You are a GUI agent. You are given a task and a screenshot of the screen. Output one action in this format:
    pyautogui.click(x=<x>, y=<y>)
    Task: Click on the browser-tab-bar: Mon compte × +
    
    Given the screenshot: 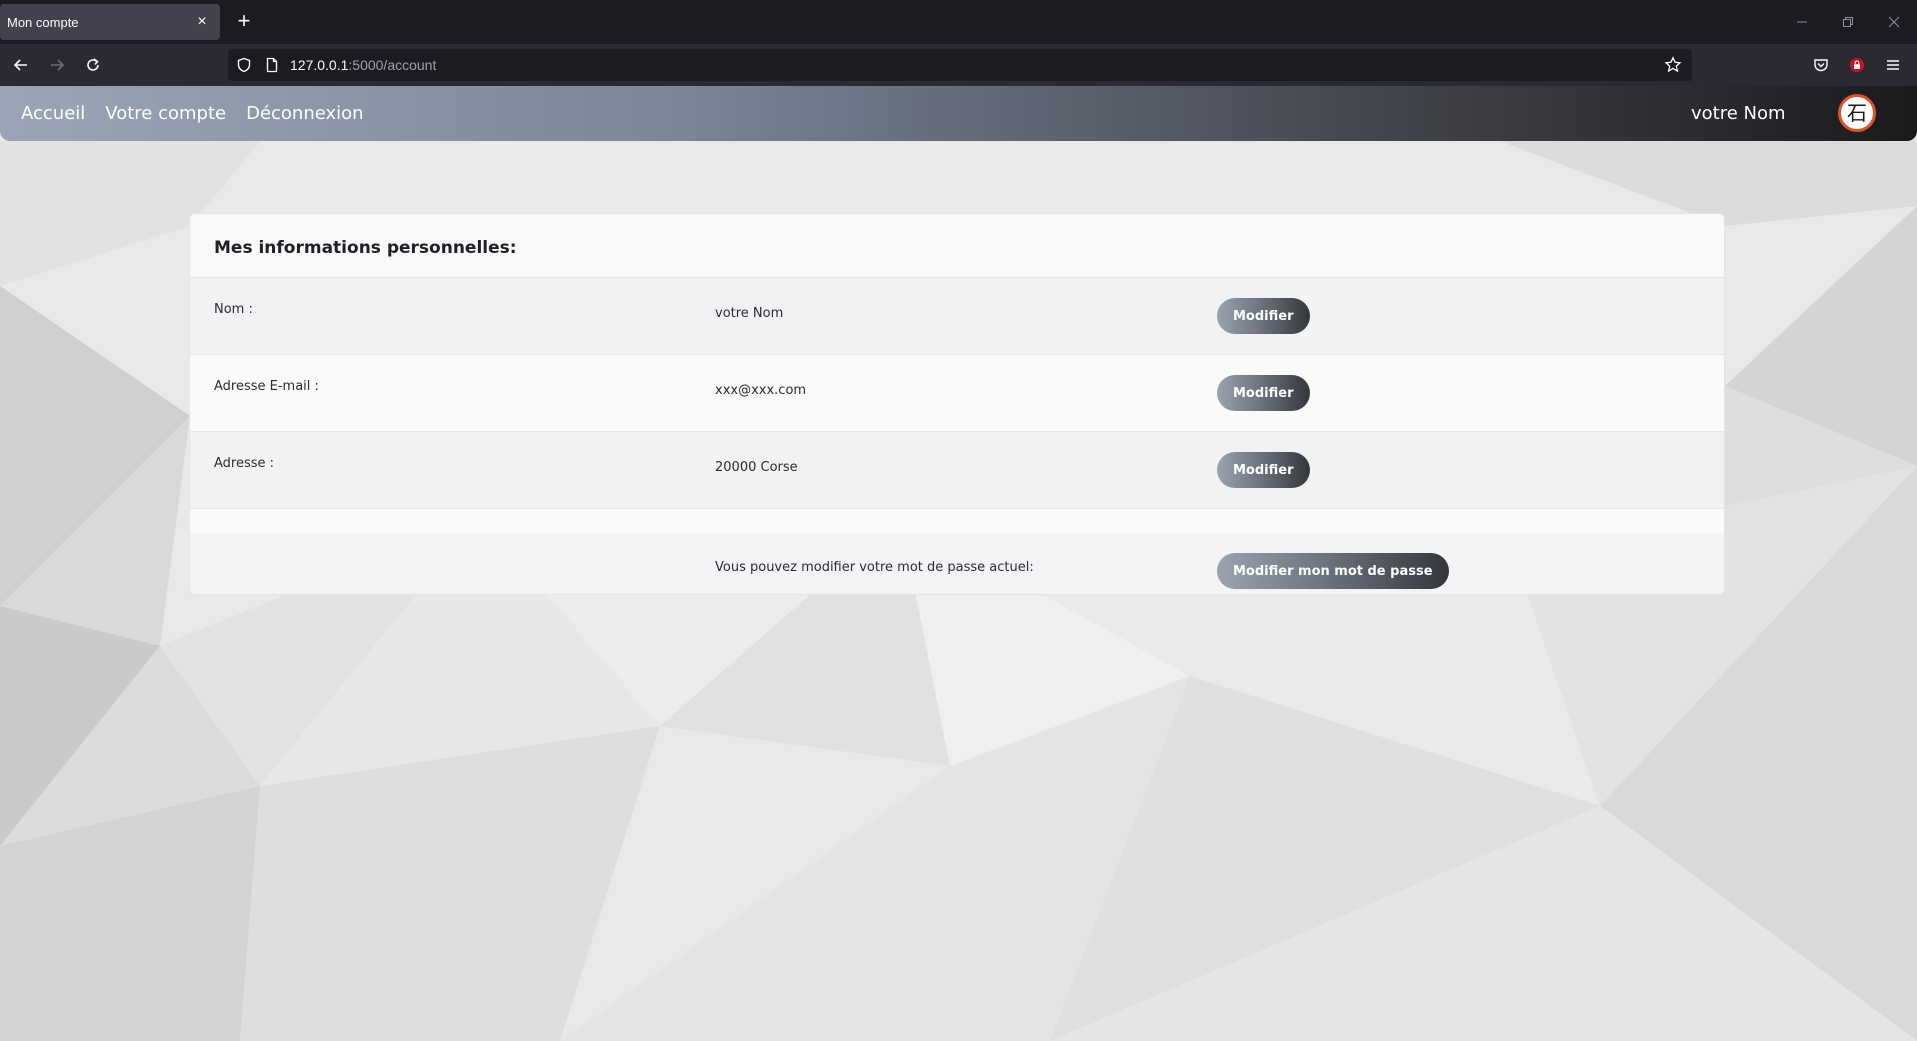 What is the action you would take?
    pyautogui.click(x=958, y=22)
    